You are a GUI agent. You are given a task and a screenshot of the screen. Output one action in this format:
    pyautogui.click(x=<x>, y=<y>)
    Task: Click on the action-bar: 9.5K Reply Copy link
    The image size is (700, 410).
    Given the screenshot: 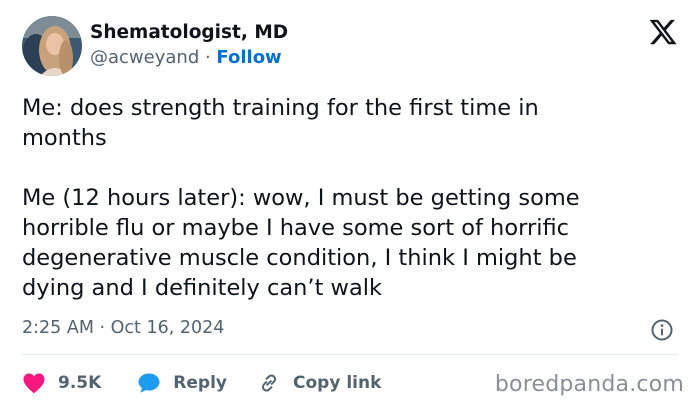 What is the action you would take?
    pyautogui.click(x=201, y=383)
    